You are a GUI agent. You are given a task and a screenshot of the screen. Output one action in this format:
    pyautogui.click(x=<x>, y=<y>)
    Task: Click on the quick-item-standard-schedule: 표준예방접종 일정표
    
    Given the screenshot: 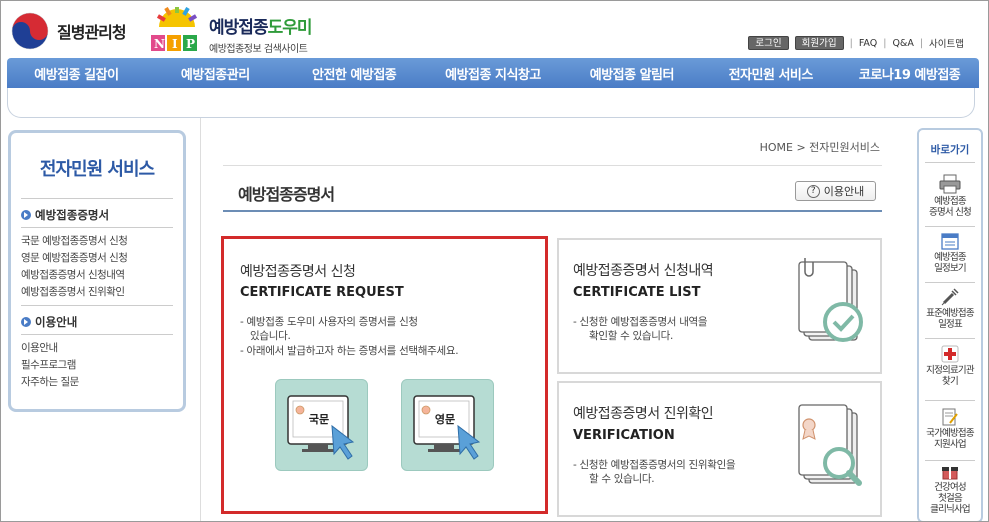 What is the action you would take?
    pyautogui.click(x=950, y=309)
    